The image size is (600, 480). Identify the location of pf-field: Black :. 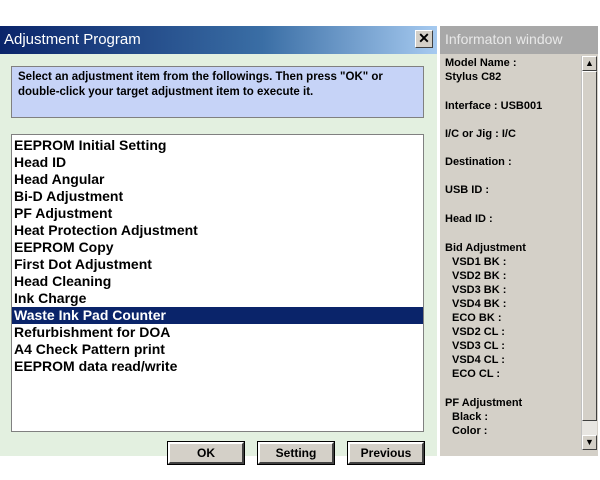
(470, 417).